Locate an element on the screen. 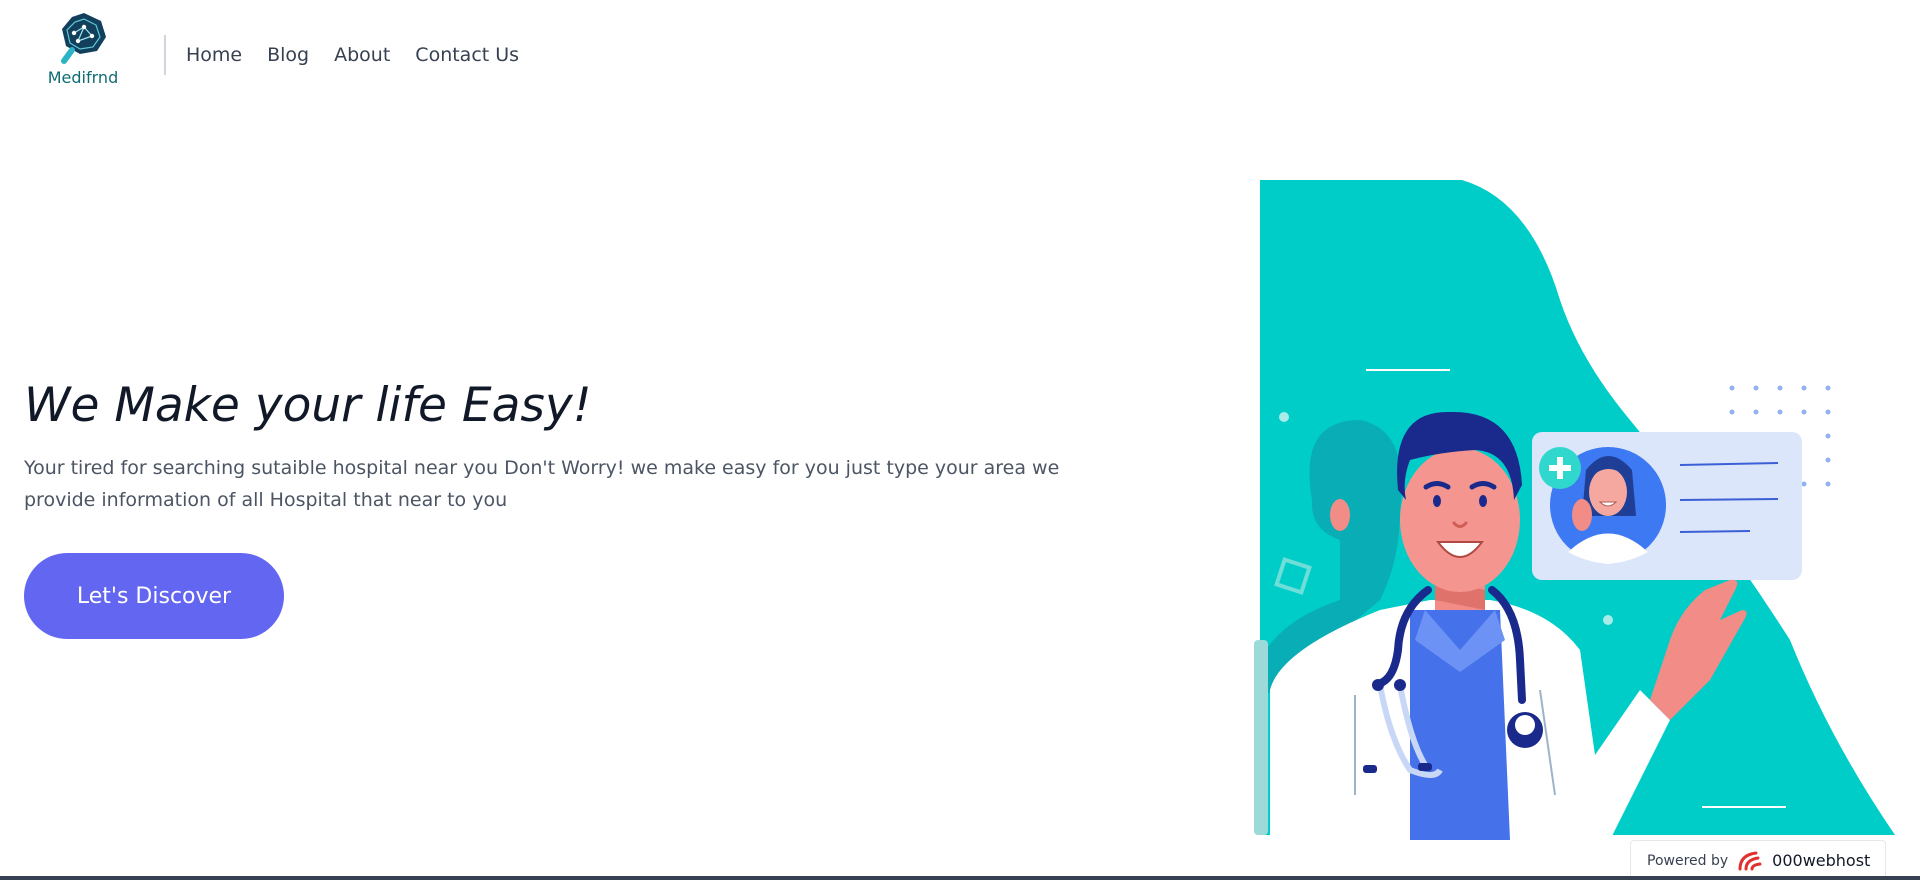  bottom-border is located at coordinates (960, 878).